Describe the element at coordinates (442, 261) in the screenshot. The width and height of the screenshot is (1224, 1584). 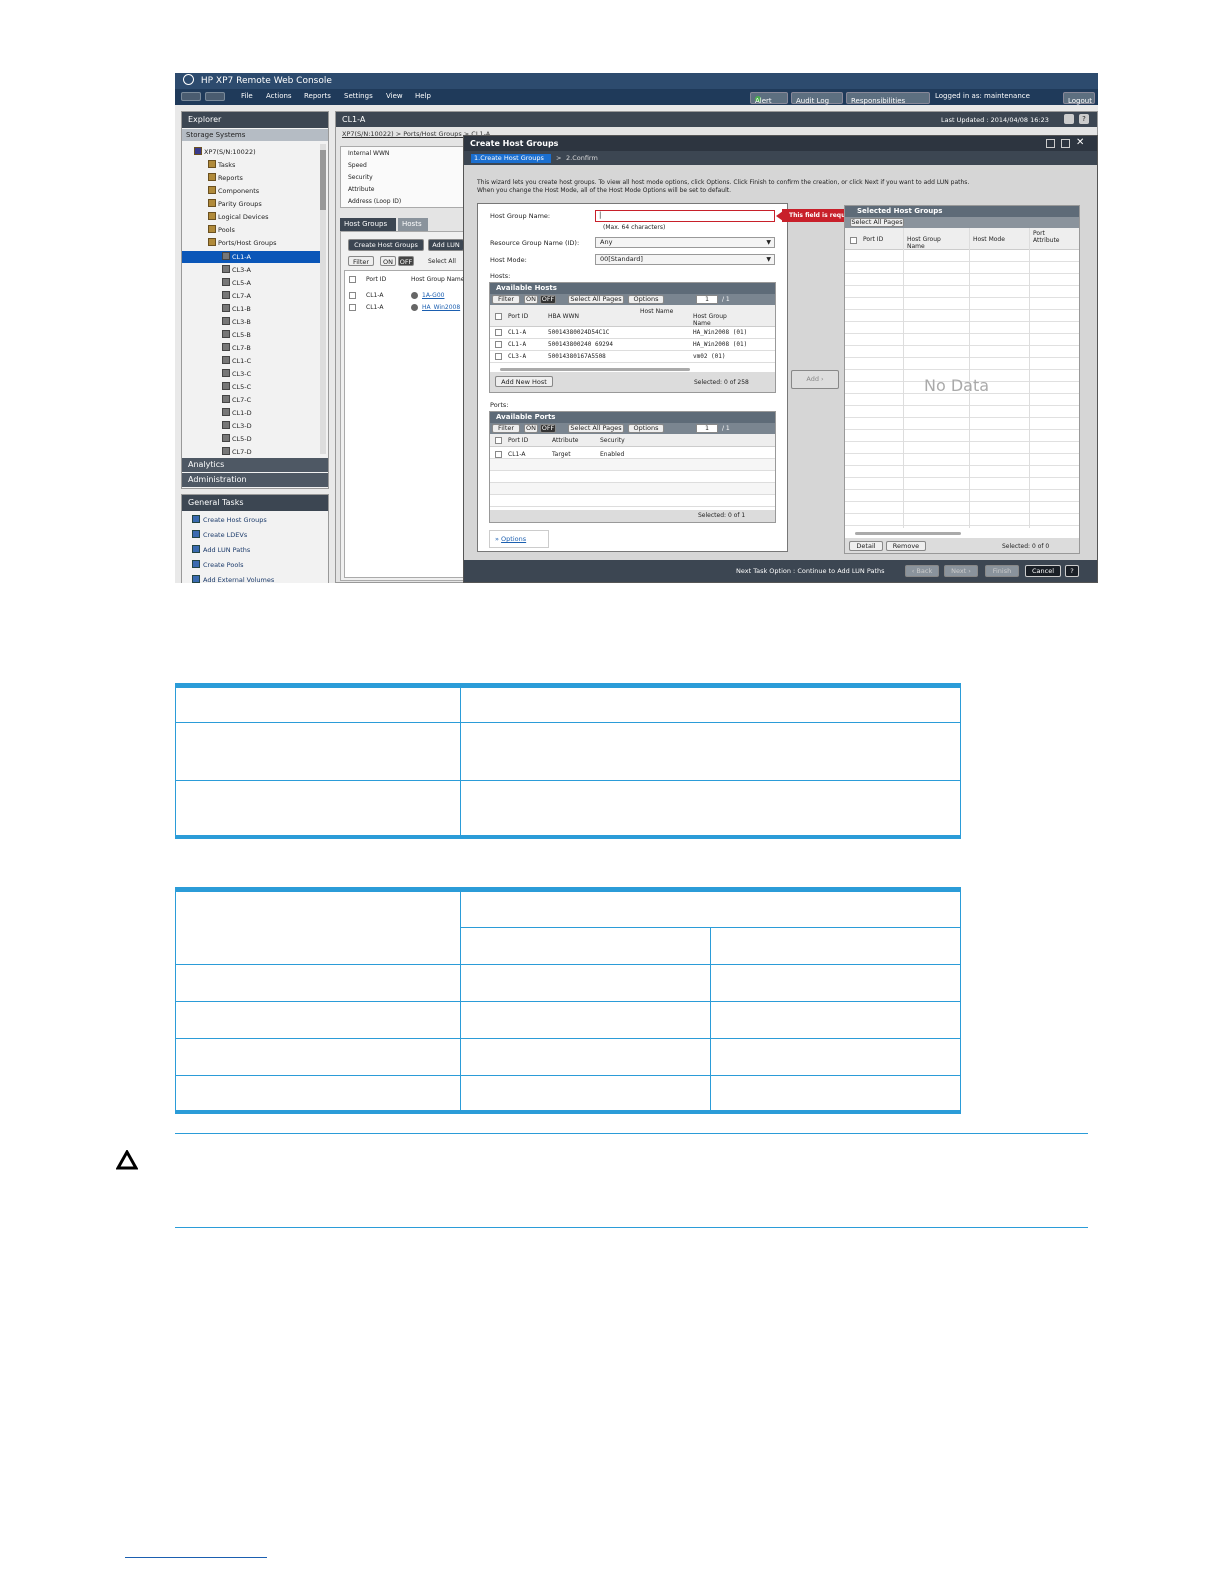
I see `main-select-all: Select All` at that location.